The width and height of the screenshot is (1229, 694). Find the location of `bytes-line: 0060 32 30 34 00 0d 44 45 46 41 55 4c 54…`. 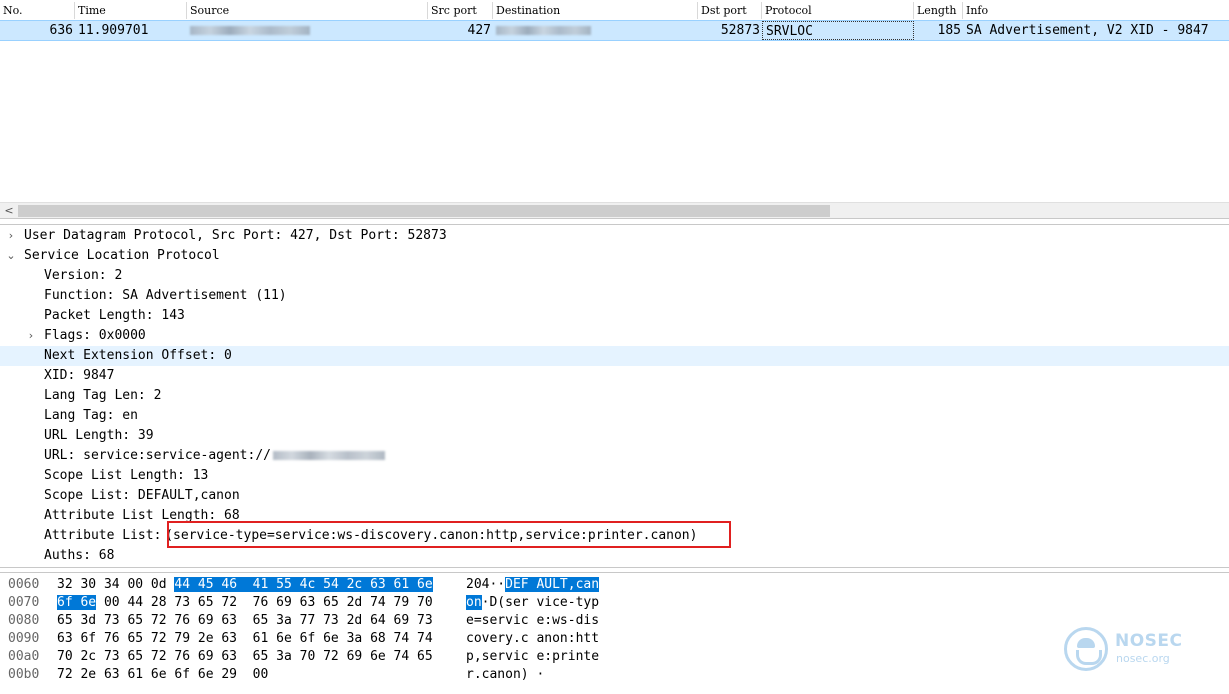

bytes-line: 0060 32 30 34 00 0d 44 45 46 41 55 4c 54… is located at coordinates (614, 585).